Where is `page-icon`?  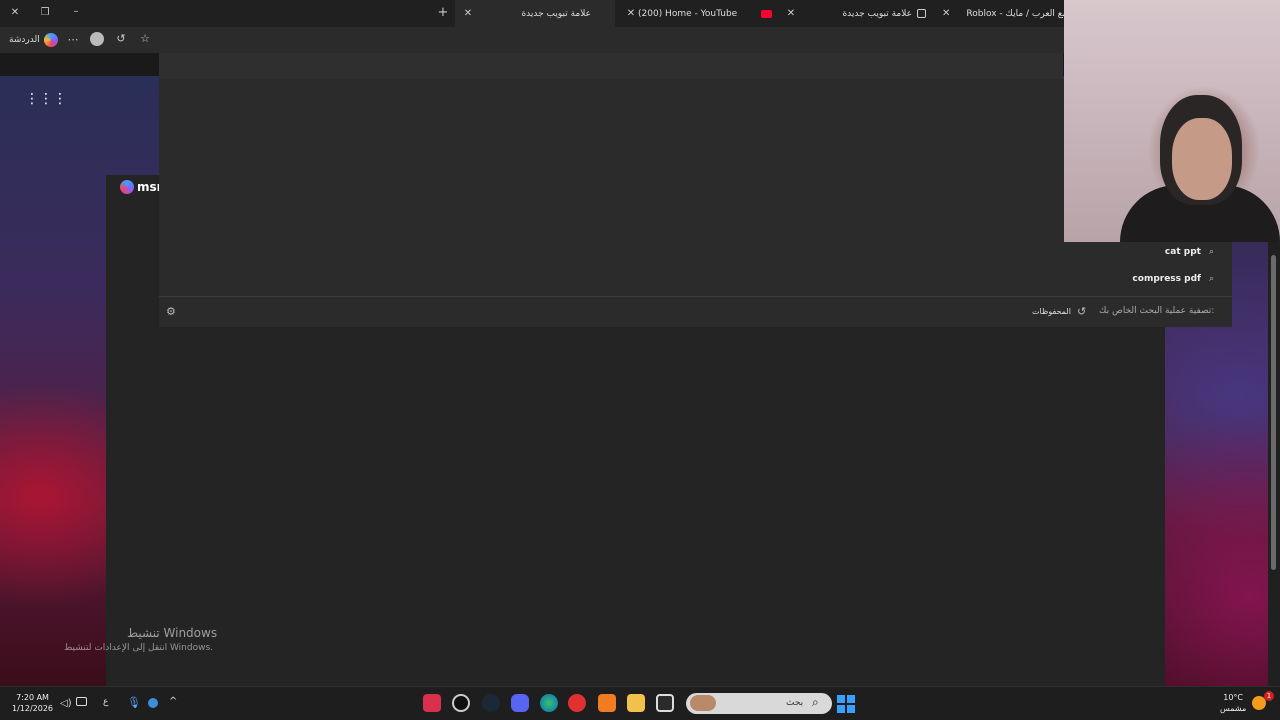
page-icon is located at coordinates (921, 13).